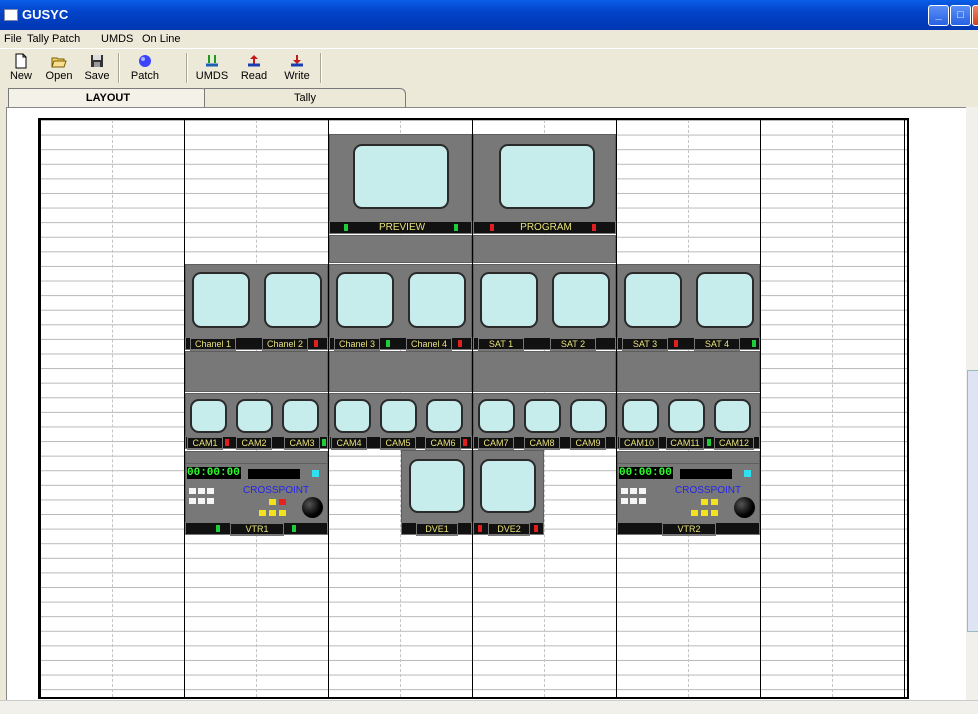 The image size is (978, 714). What do you see at coordinates (489, 97) in the screenshot?
I see `tab-strip: LAYOUT Tally` at bounding box center [489, 97].